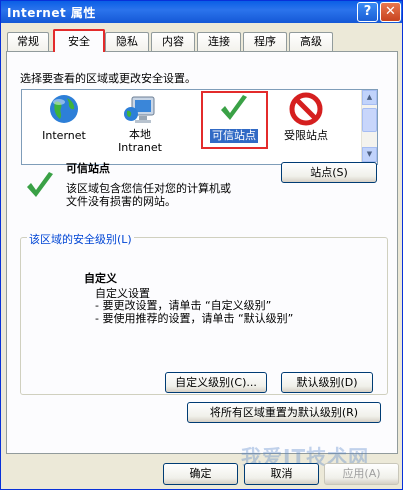 This screenshot has width=403, height=490. I want to click on window-title: Internet 属性, so click(51, 13).